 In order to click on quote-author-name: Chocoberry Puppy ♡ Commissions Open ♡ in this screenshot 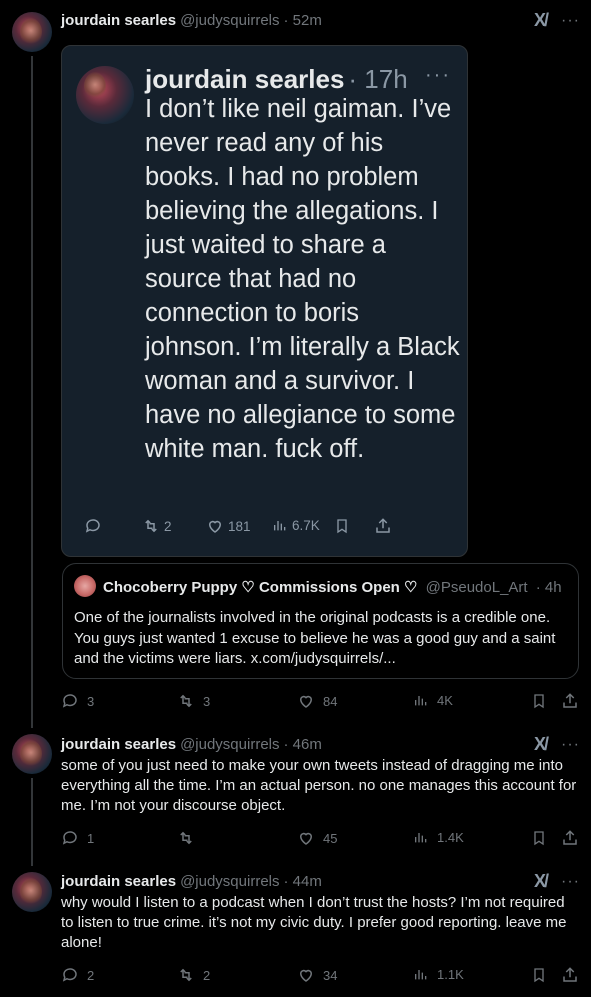, I will do `click(260, 587)`.